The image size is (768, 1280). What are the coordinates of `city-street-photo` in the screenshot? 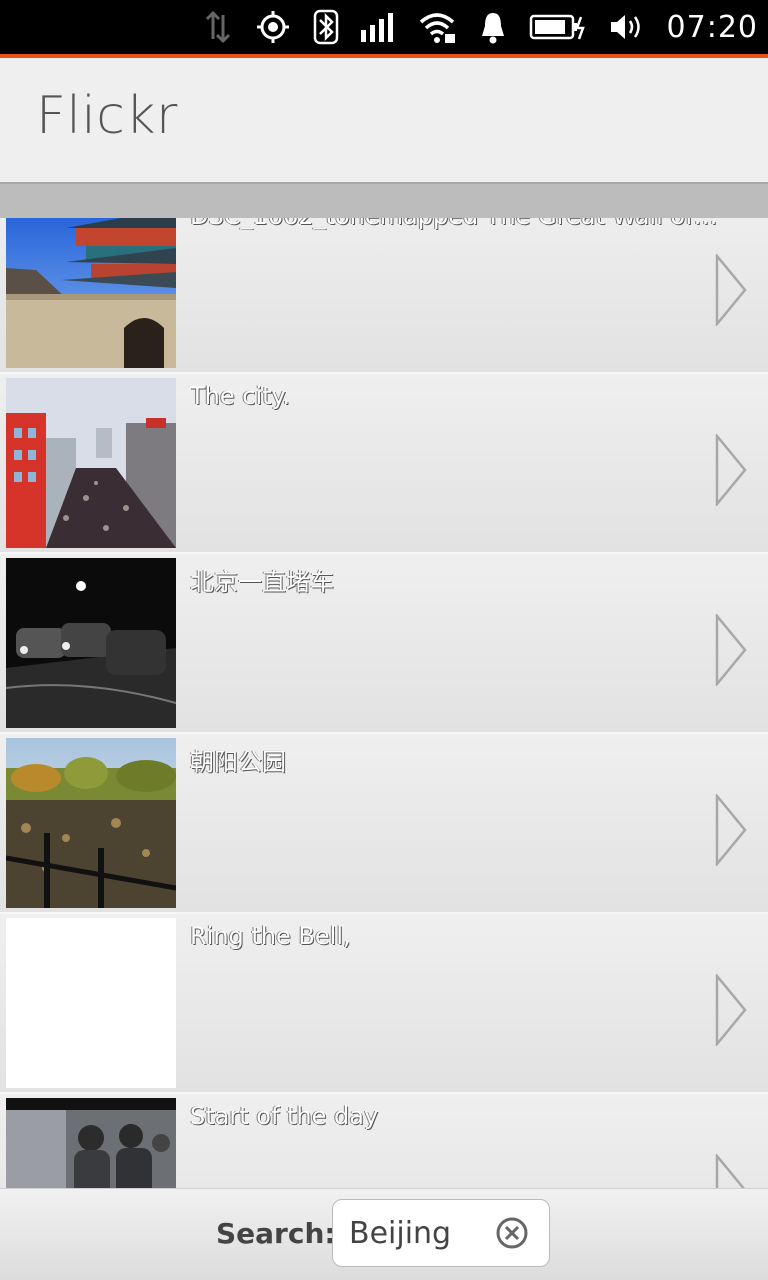 It's located at (91, 463).